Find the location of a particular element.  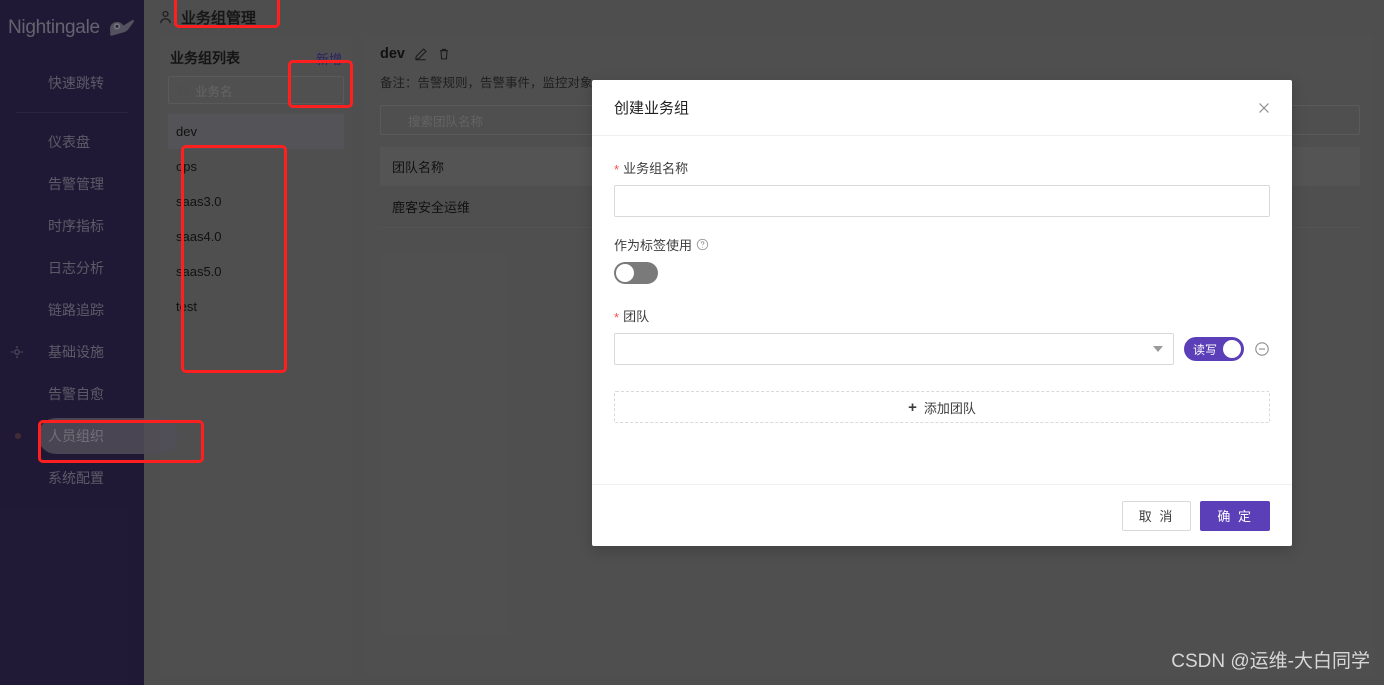

dialog-title: 创建业务组 is located at coordinates (652, 108).